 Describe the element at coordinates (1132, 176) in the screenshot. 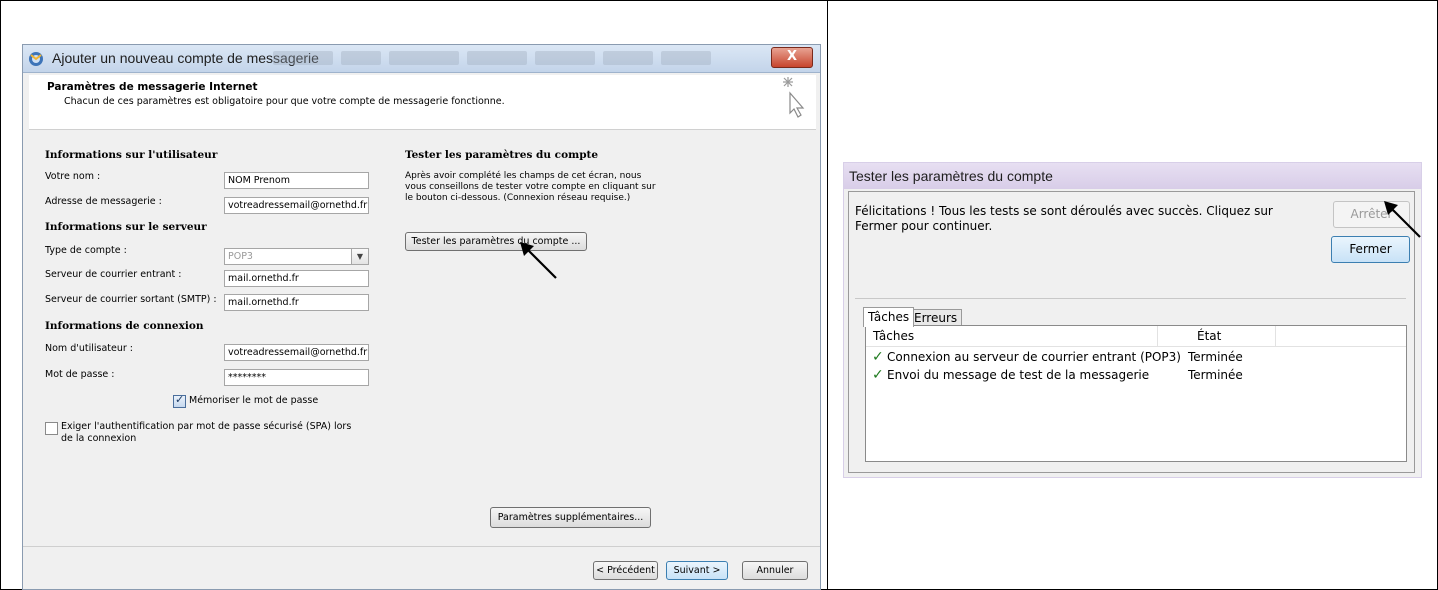

I see `test-dialog-titlebar: Tester les paramètres du compte` at that location.